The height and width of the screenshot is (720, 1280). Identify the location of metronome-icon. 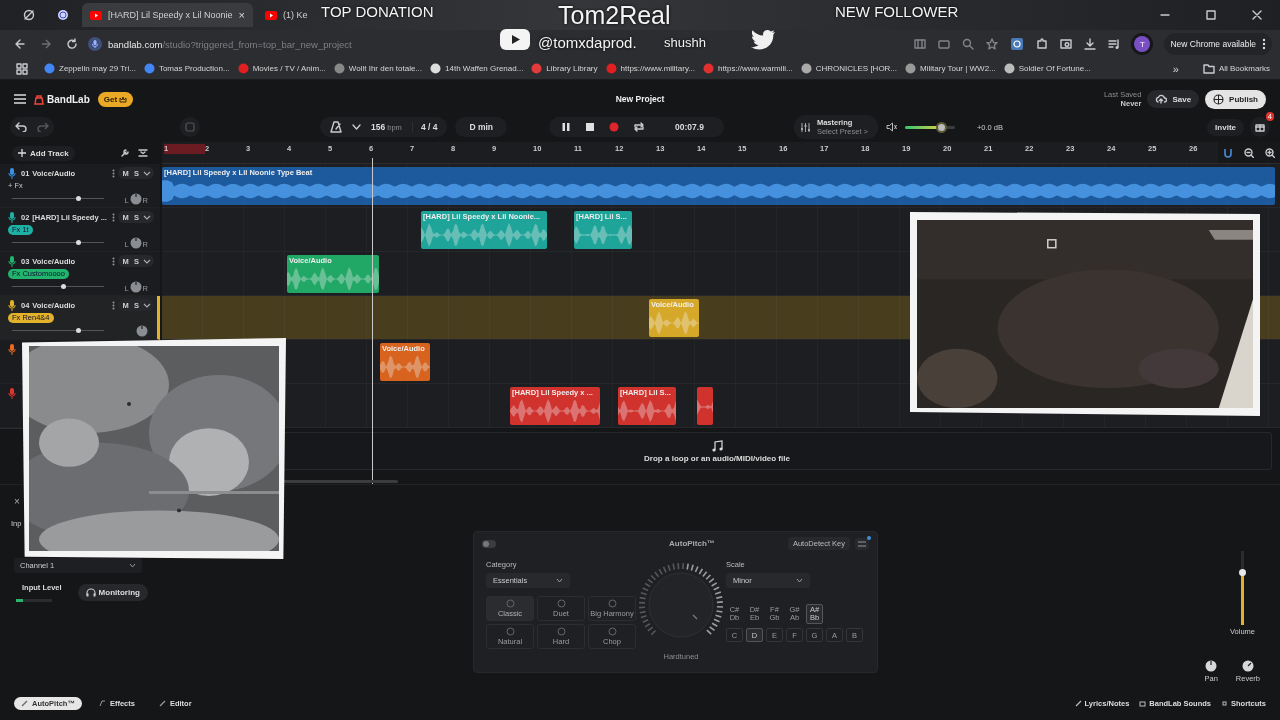
(336, 127).